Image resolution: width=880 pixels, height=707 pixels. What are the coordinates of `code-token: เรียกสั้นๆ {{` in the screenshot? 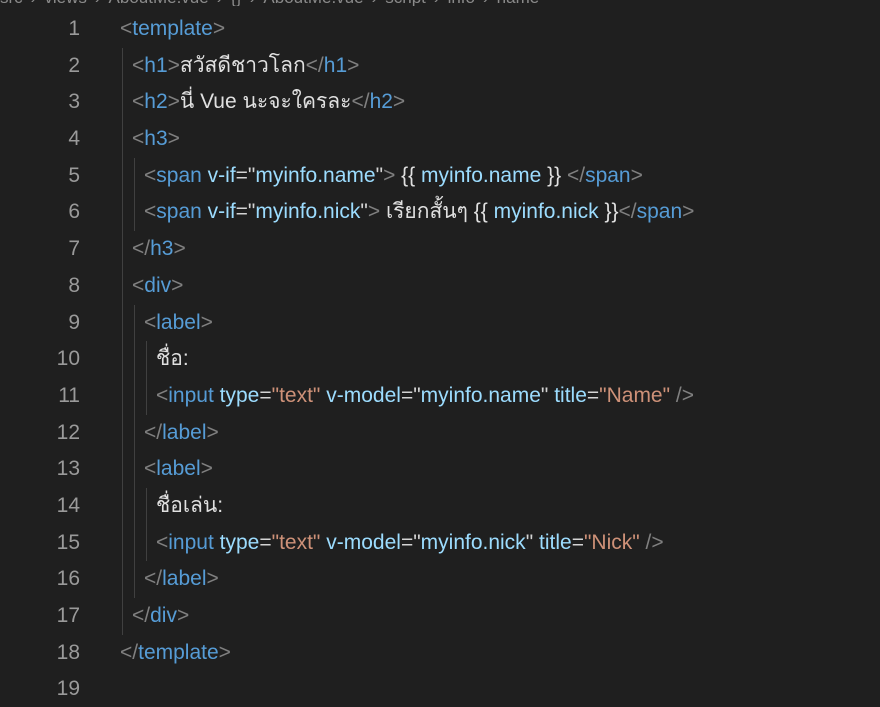 It's located at (437, 212).